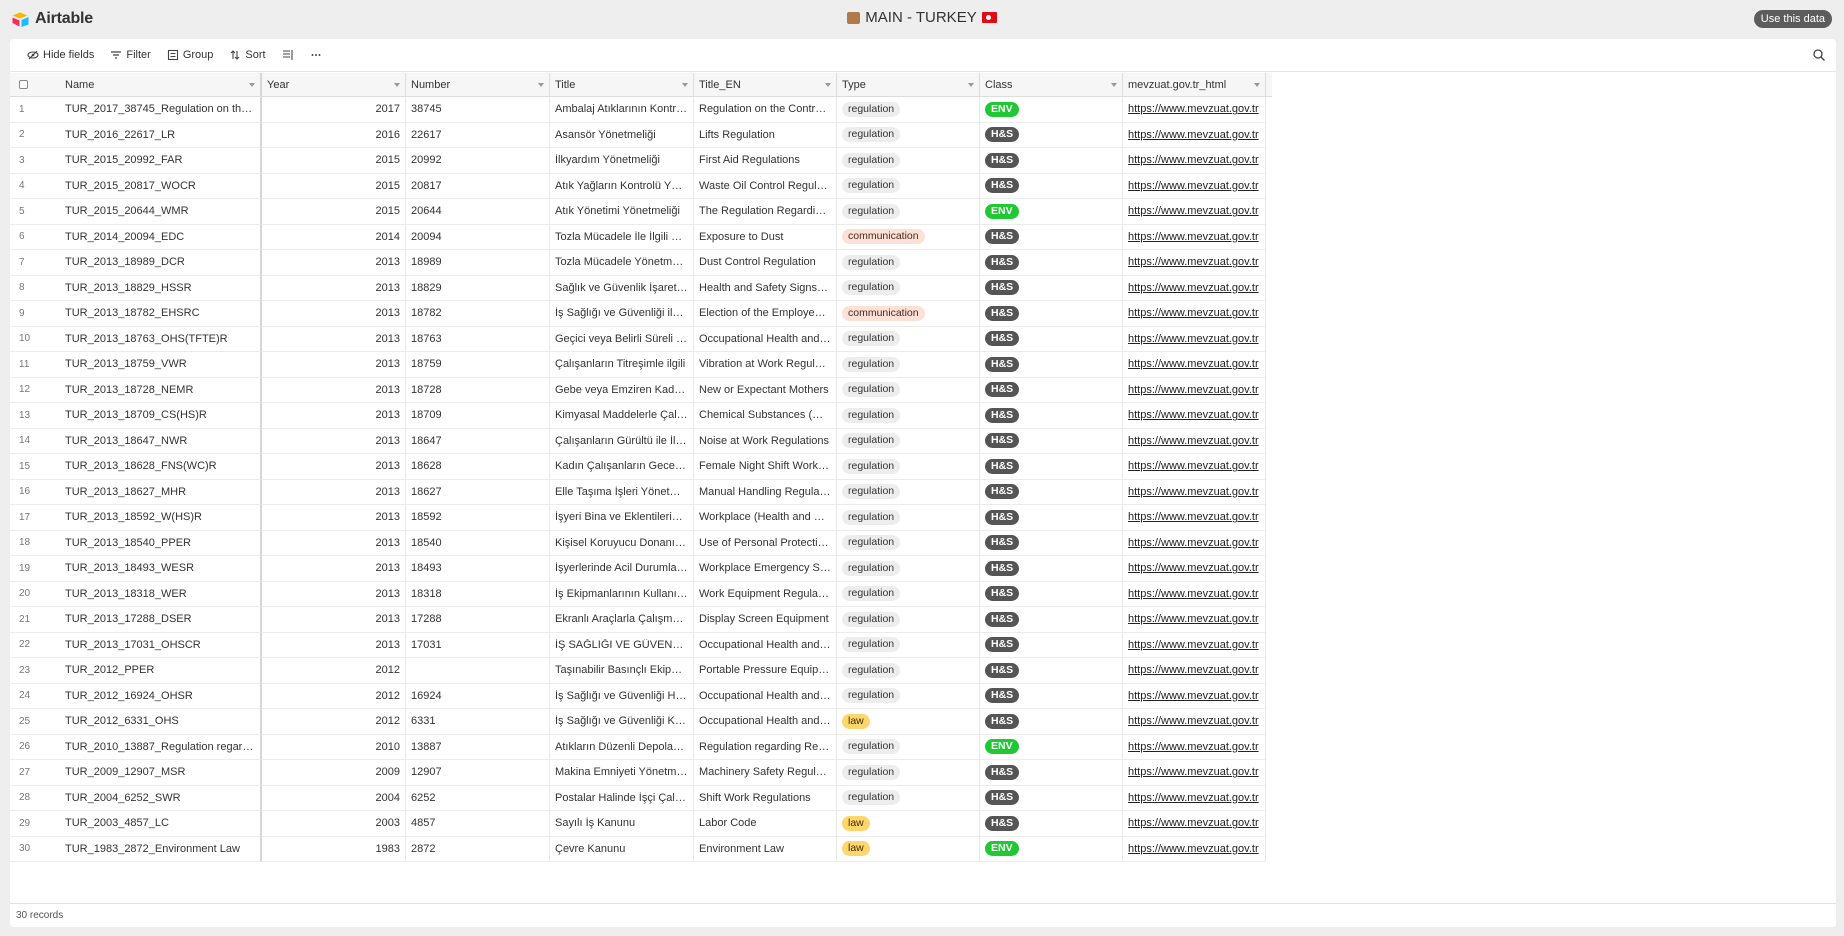  I want to click on cell-title-en: Work Equipment Regulations, so click(765, 594).